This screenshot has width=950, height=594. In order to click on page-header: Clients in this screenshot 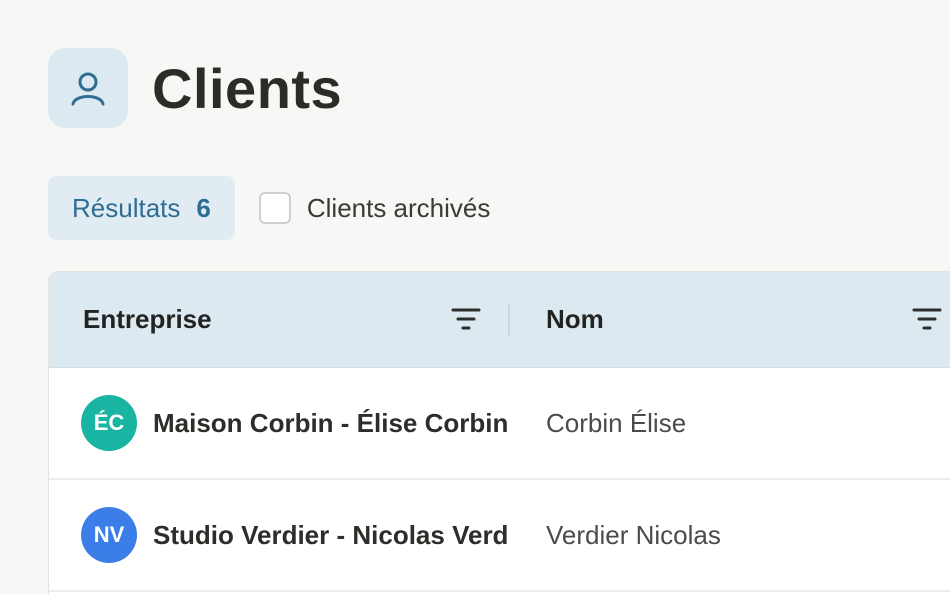, I will do `click(195, 88)`.